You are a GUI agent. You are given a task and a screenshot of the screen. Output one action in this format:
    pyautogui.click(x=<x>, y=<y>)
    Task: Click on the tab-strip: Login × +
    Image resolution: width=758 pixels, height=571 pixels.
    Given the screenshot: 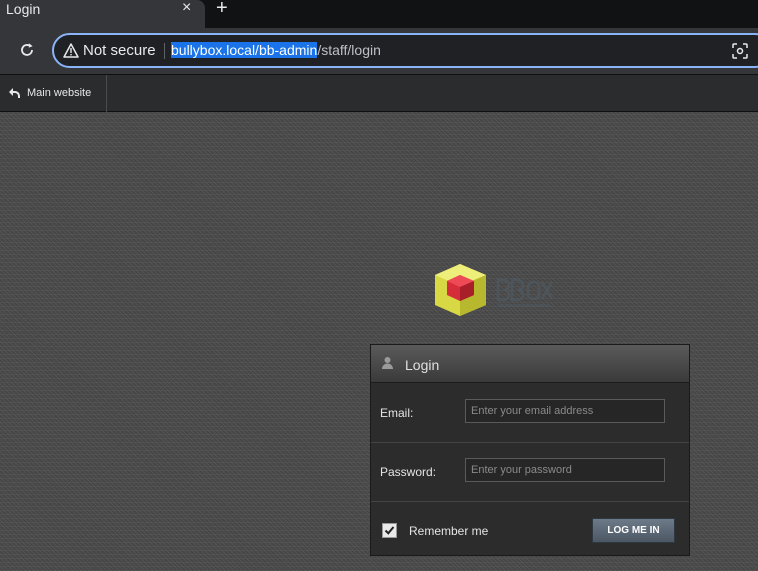 What is the action you would take?
    pyautogui.click(x=379, y=14)
    